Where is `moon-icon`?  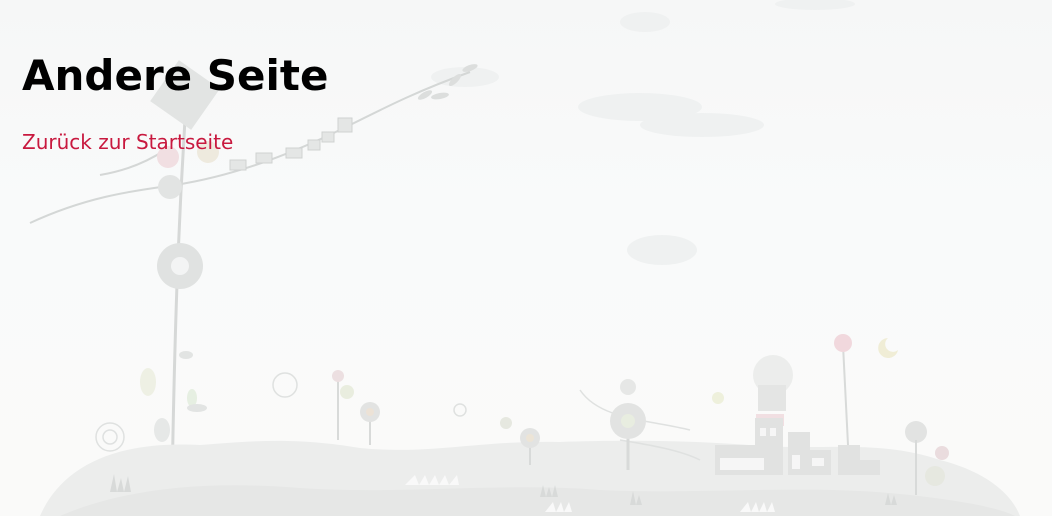 moon-icon is located at coordinates (888, 348).